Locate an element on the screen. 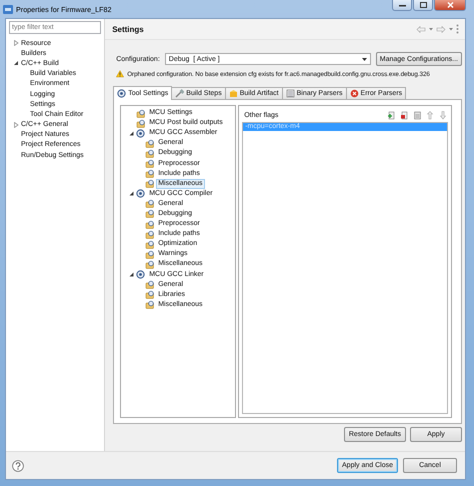 This screenshot has width=474, height=486. maximize-icon is located at coordinates (423, 5).